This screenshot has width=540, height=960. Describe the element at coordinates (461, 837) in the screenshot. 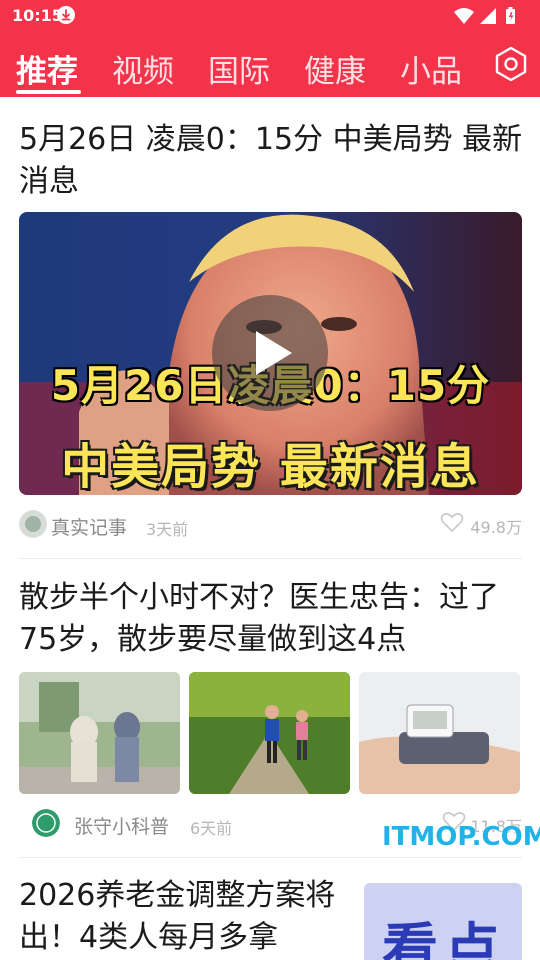

I see `watermark: ITMOP.COM` at that location.